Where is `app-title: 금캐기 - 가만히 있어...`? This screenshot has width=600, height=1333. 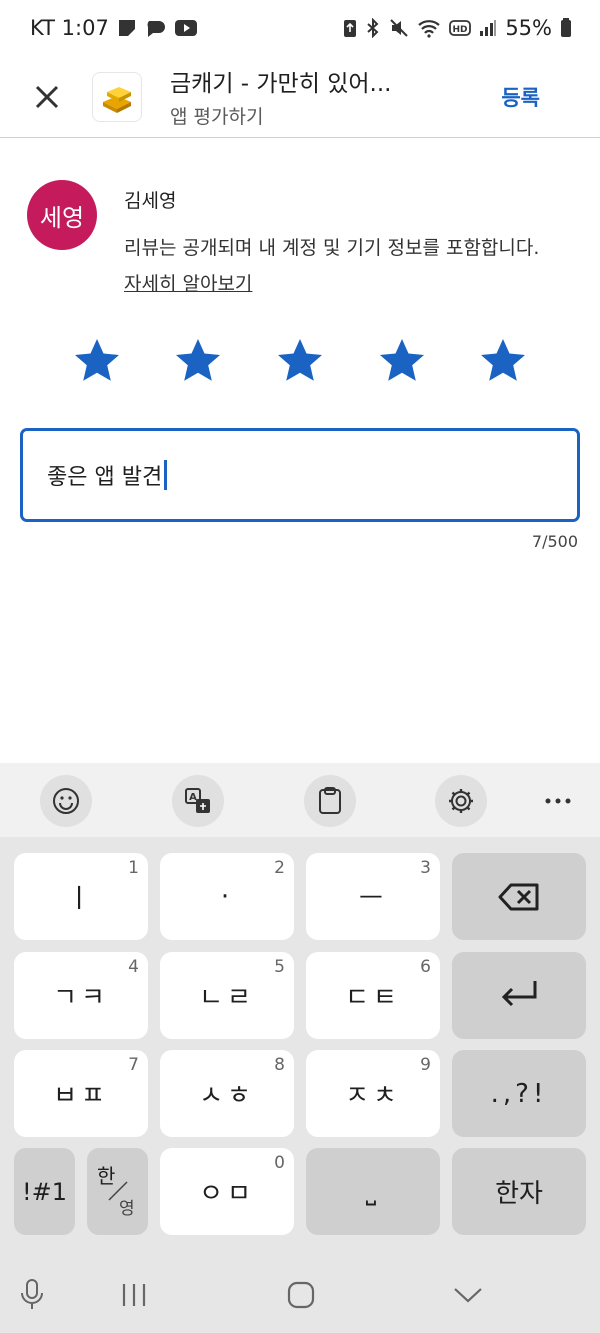 app-title: 금캐기 - 가만히 있어... is located at coordinates (281, 84).